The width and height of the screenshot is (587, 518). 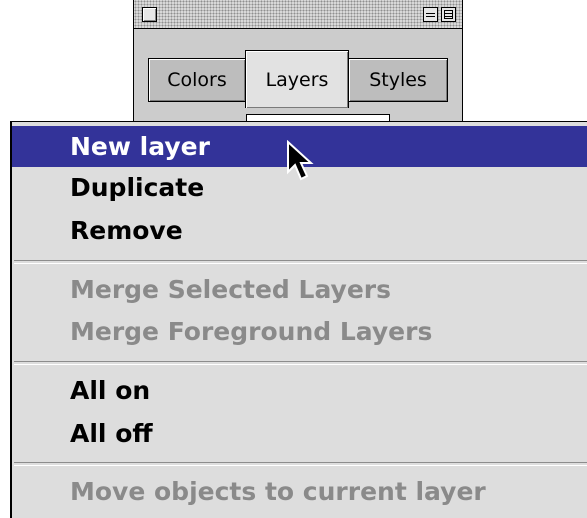 What do you see at coordinates (278, 491) in the screenshot?
I see `menu-item-move-objects-to-current-layer: Move objects to current layer` at bounding box center [278, 491].